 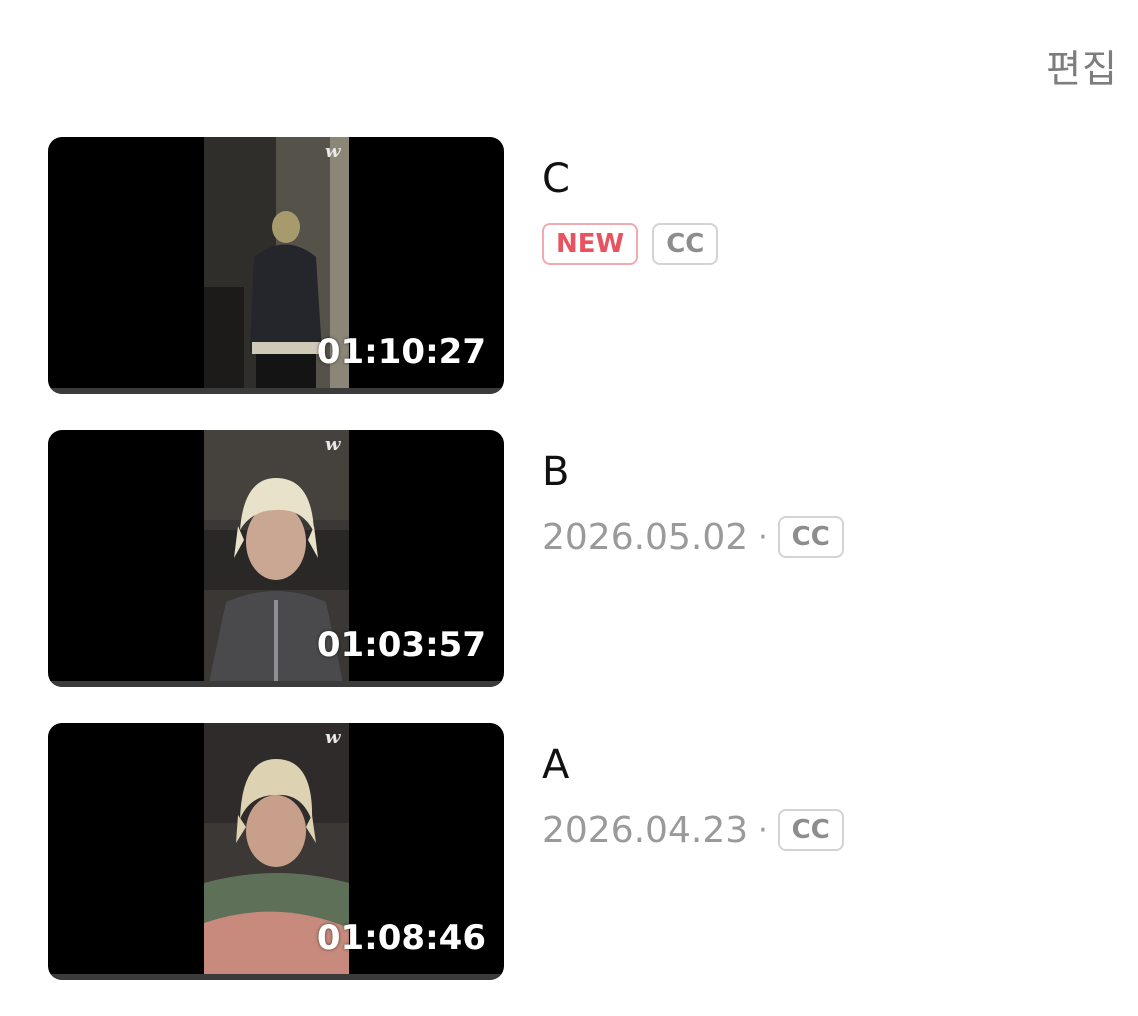 What do you see at coordinates (276, 558) in the screenshot?
I see `video-thumbnail: w 01:03:57` at bounding box center [276, 558].